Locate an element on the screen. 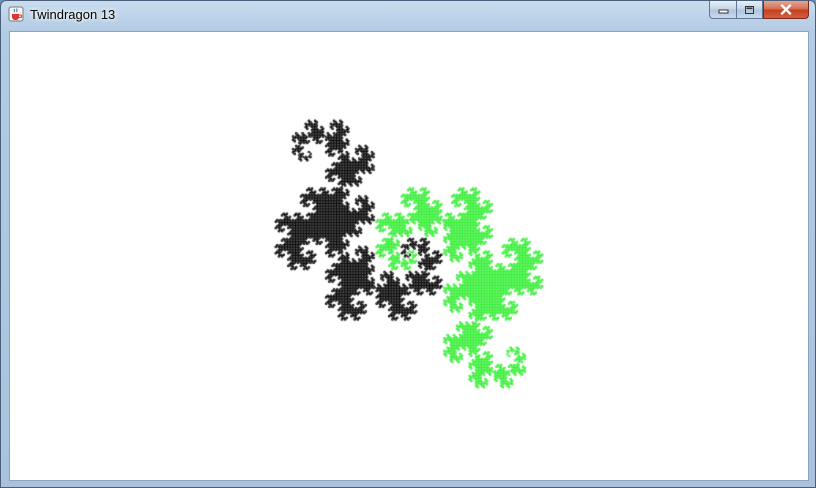  window-title: Twindragon 13 is located at coordinates (73, 14).